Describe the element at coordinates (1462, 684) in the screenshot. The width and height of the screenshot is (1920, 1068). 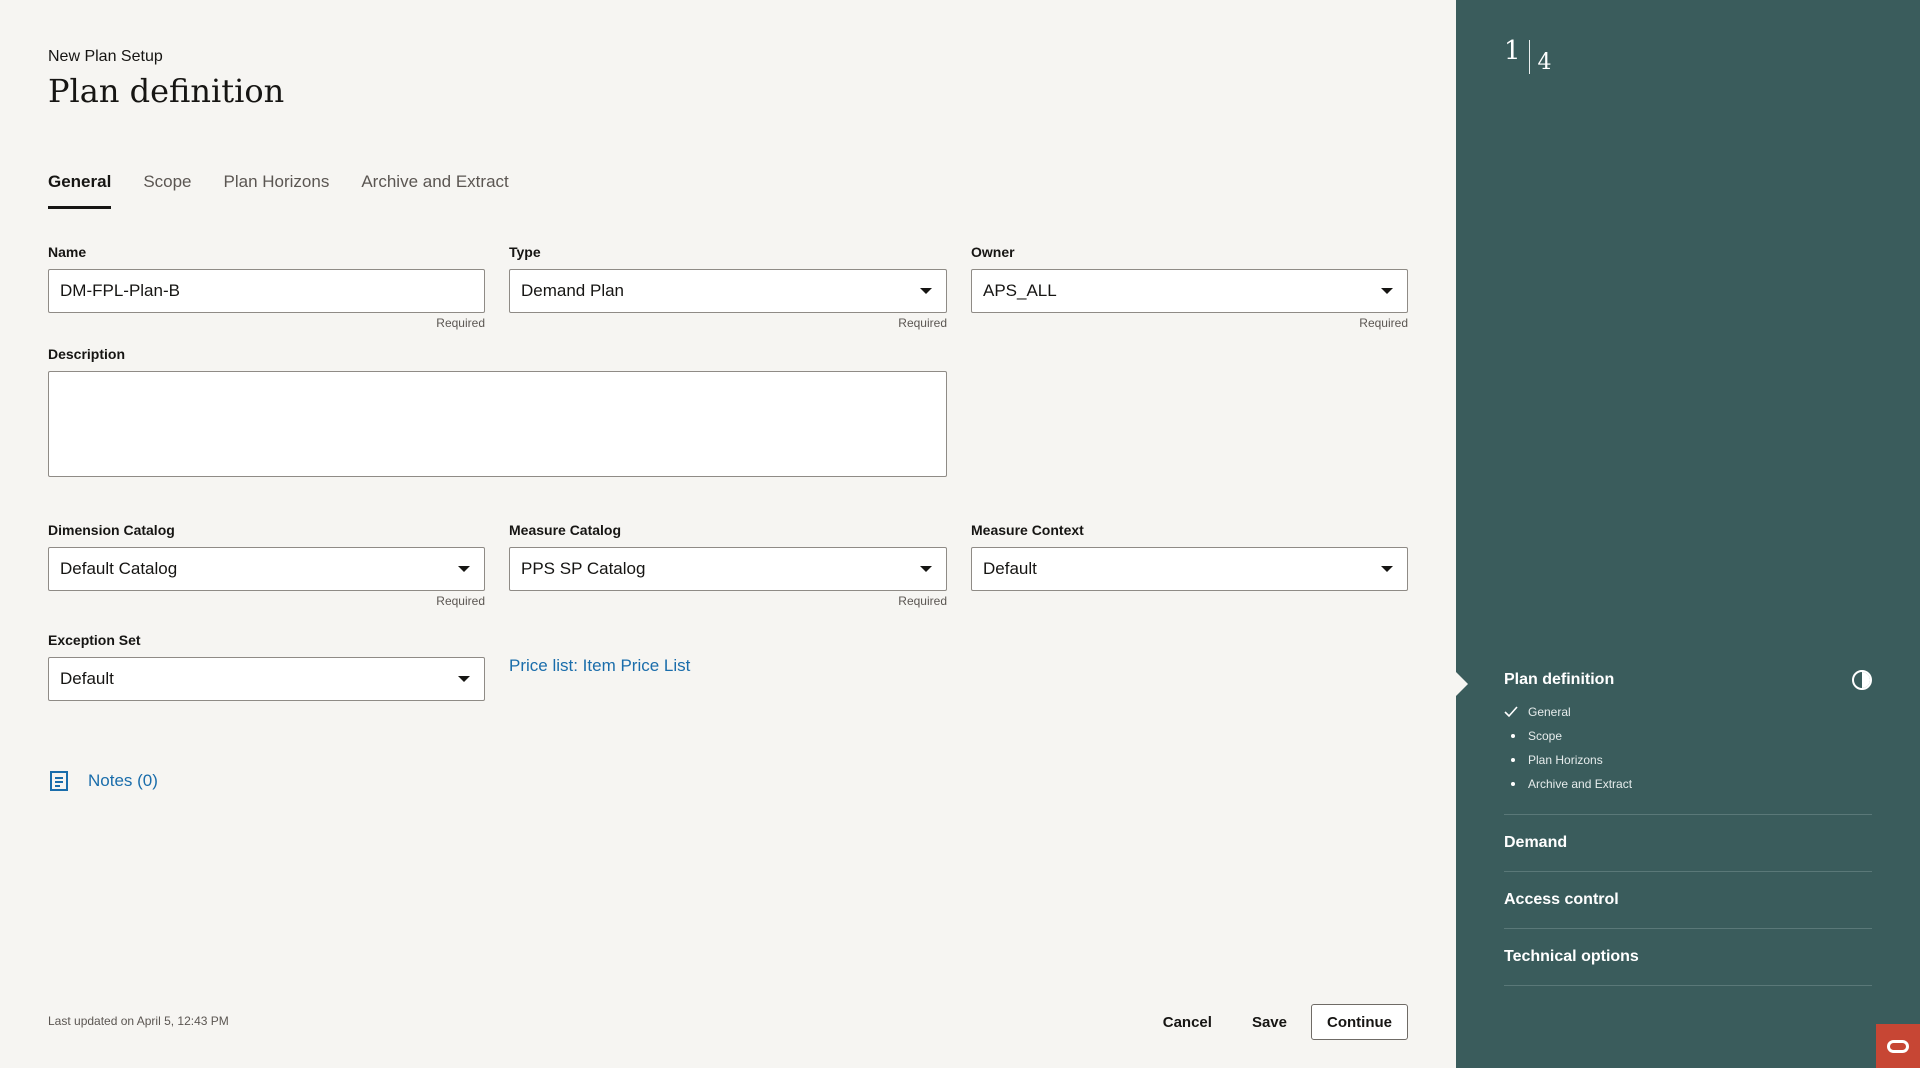
I see `current-step-pointer` at that location.